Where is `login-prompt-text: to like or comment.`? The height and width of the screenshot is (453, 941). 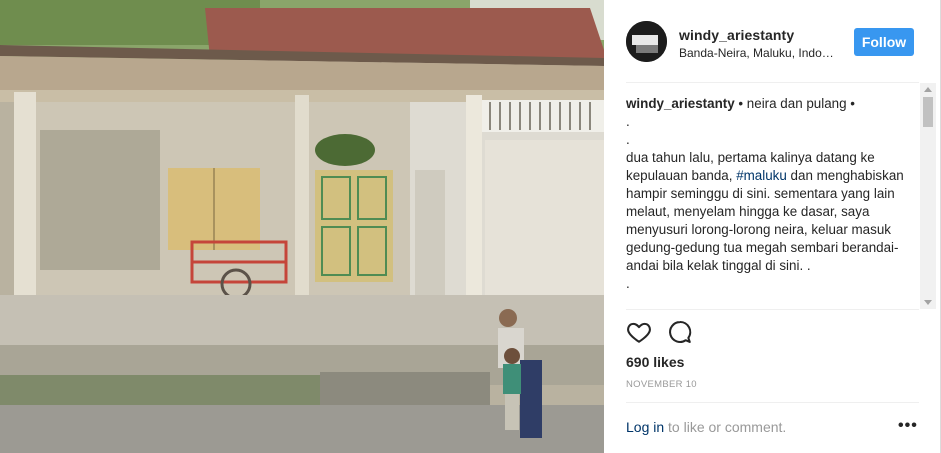 login-prompt-text: to like or comment. is located at coordinates (725, 427).